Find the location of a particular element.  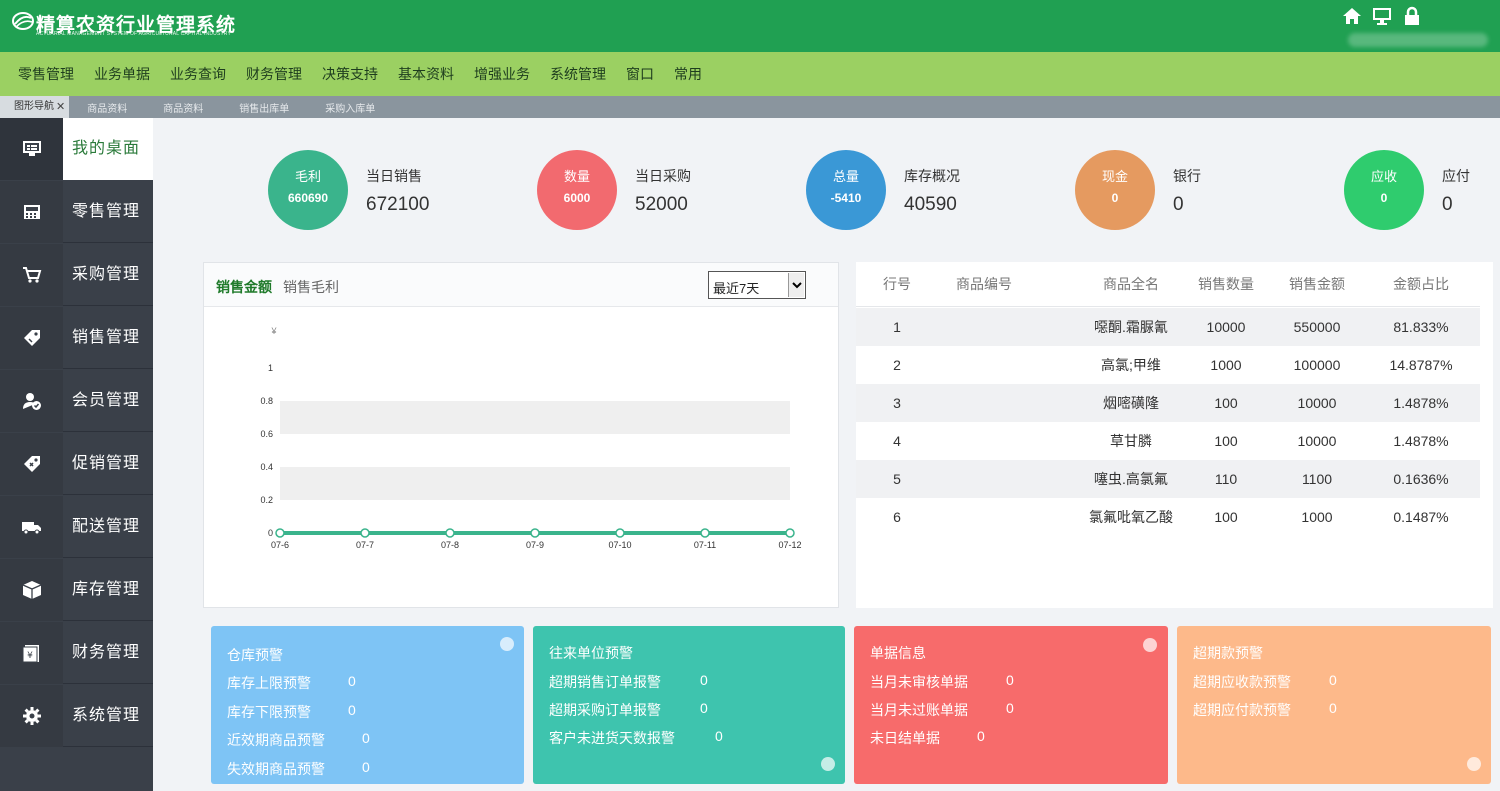

sidebar-item-label: 我的桌面 is located at coordinates (106, 148).